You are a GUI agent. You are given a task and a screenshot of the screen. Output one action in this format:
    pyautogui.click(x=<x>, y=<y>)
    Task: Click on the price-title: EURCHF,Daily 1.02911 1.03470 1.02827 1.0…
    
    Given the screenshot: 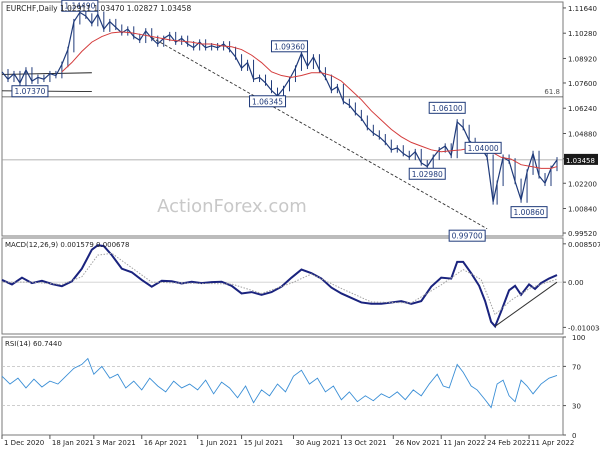 What is the action you would take?
    pyautogui.click(x=98, y=8)
    